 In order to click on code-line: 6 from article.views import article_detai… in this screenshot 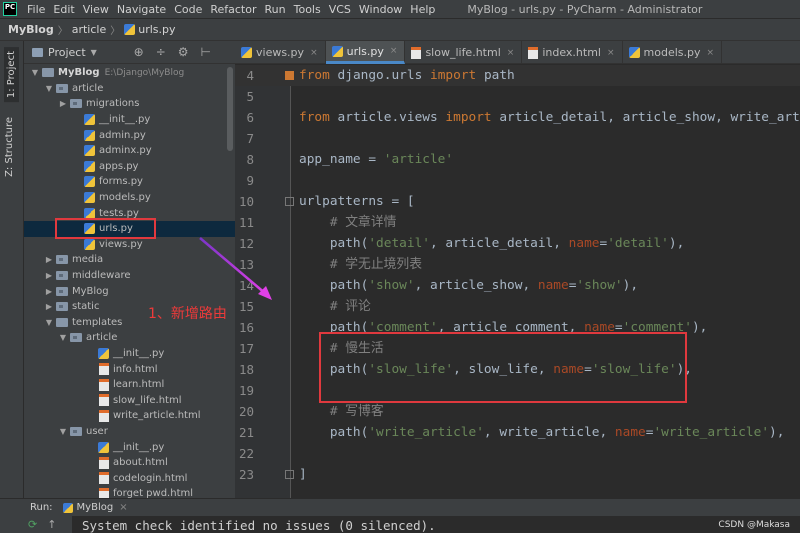, I will do `click(517, 117)`.